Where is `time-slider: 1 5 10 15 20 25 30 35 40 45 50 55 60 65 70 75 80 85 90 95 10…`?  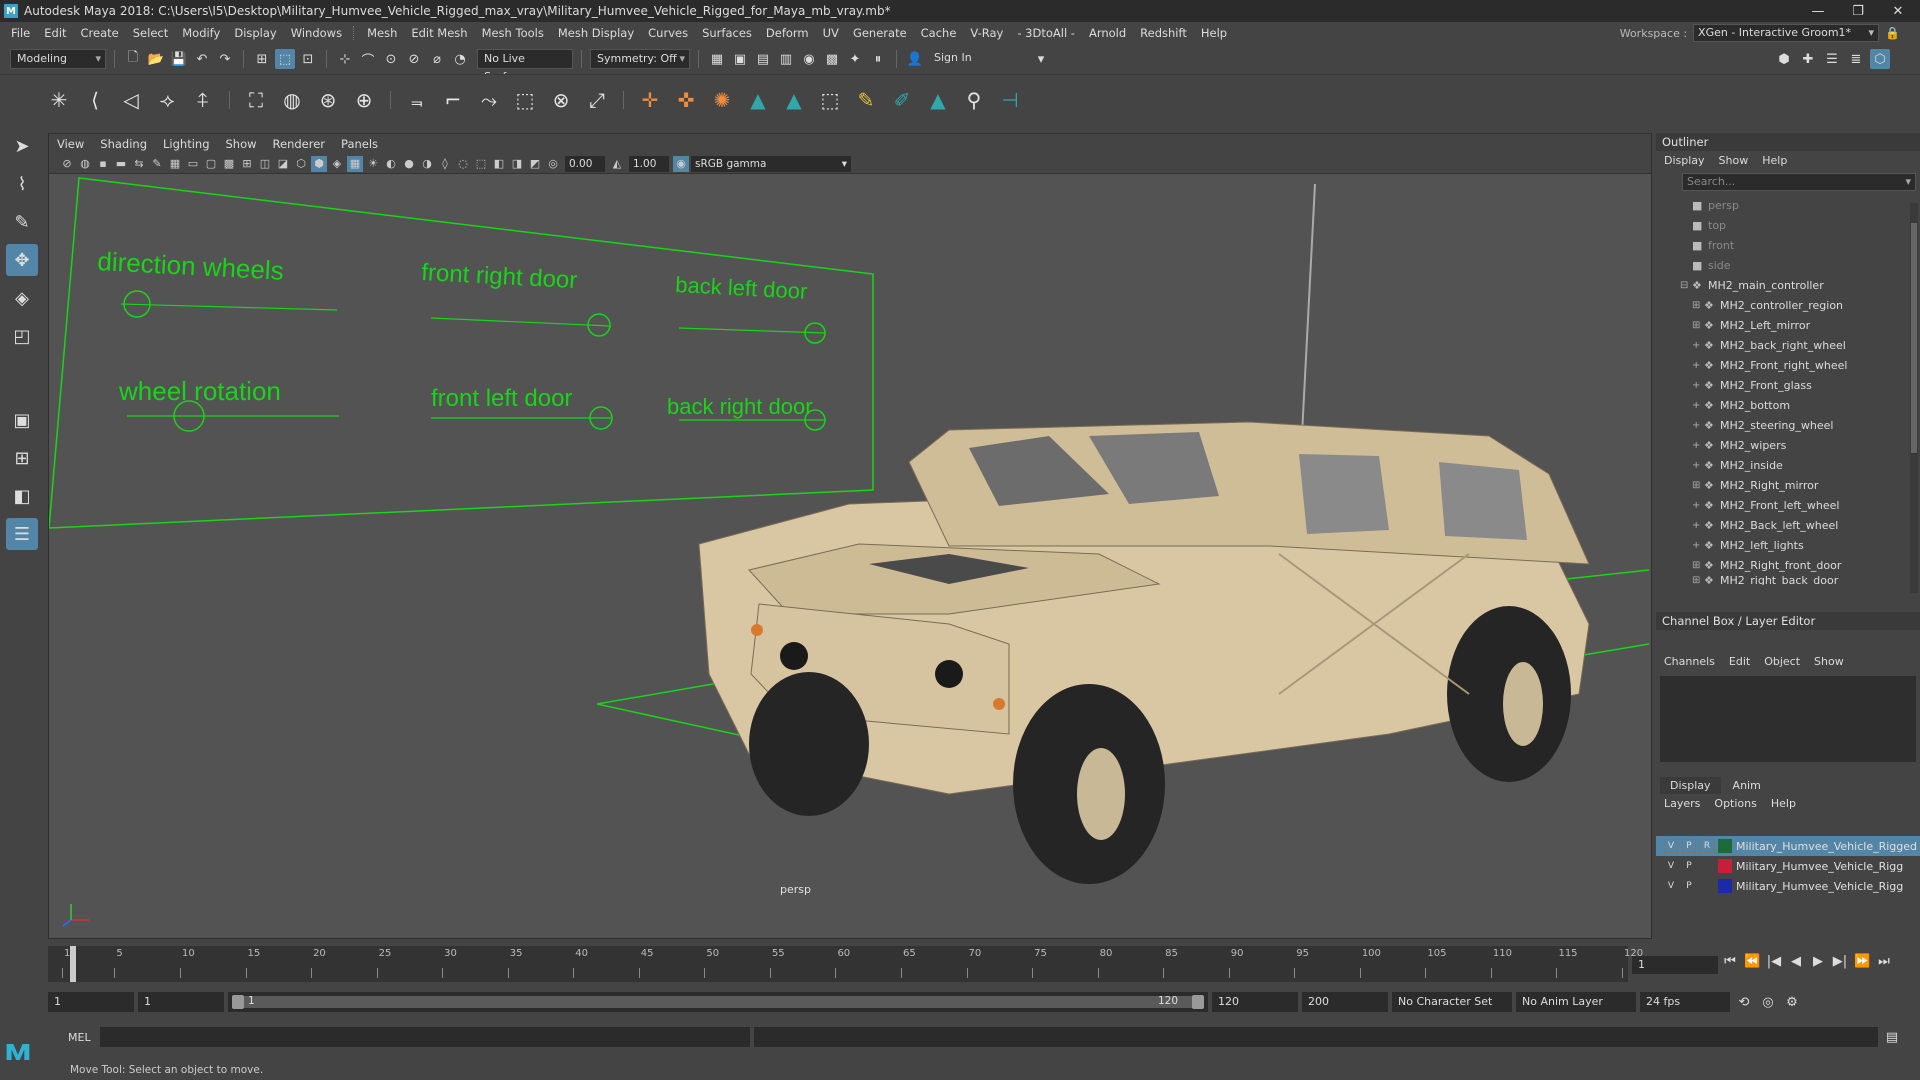 time-slider: 1 5 10 15 20 25 30 35 40 45 50 55 60 65 70 75 80 85 90 95 10… is located at coordinates (845, 964).